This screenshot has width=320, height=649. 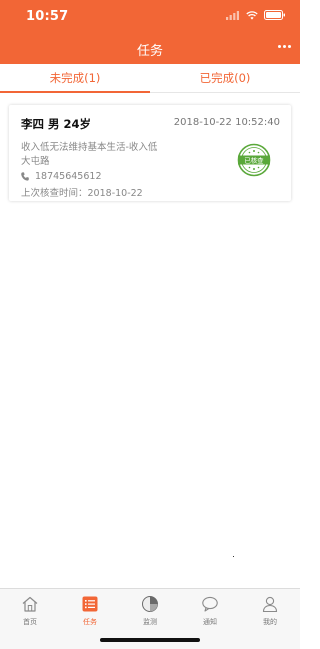 What do you see at coordinates (150, 32) in the screenshot?
I see `app-header: 10:57 任务` at bounding box center [150, 32].